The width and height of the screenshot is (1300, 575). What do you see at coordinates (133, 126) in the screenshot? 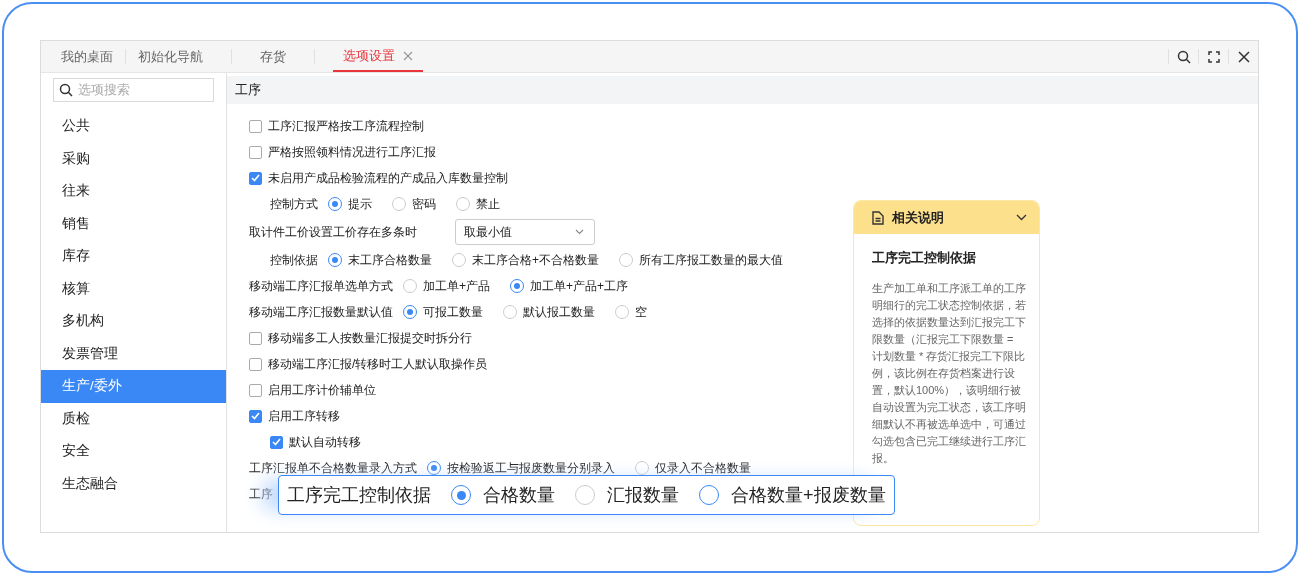
I see `sidebar-item: 公共` at bounding box center [133, 126].